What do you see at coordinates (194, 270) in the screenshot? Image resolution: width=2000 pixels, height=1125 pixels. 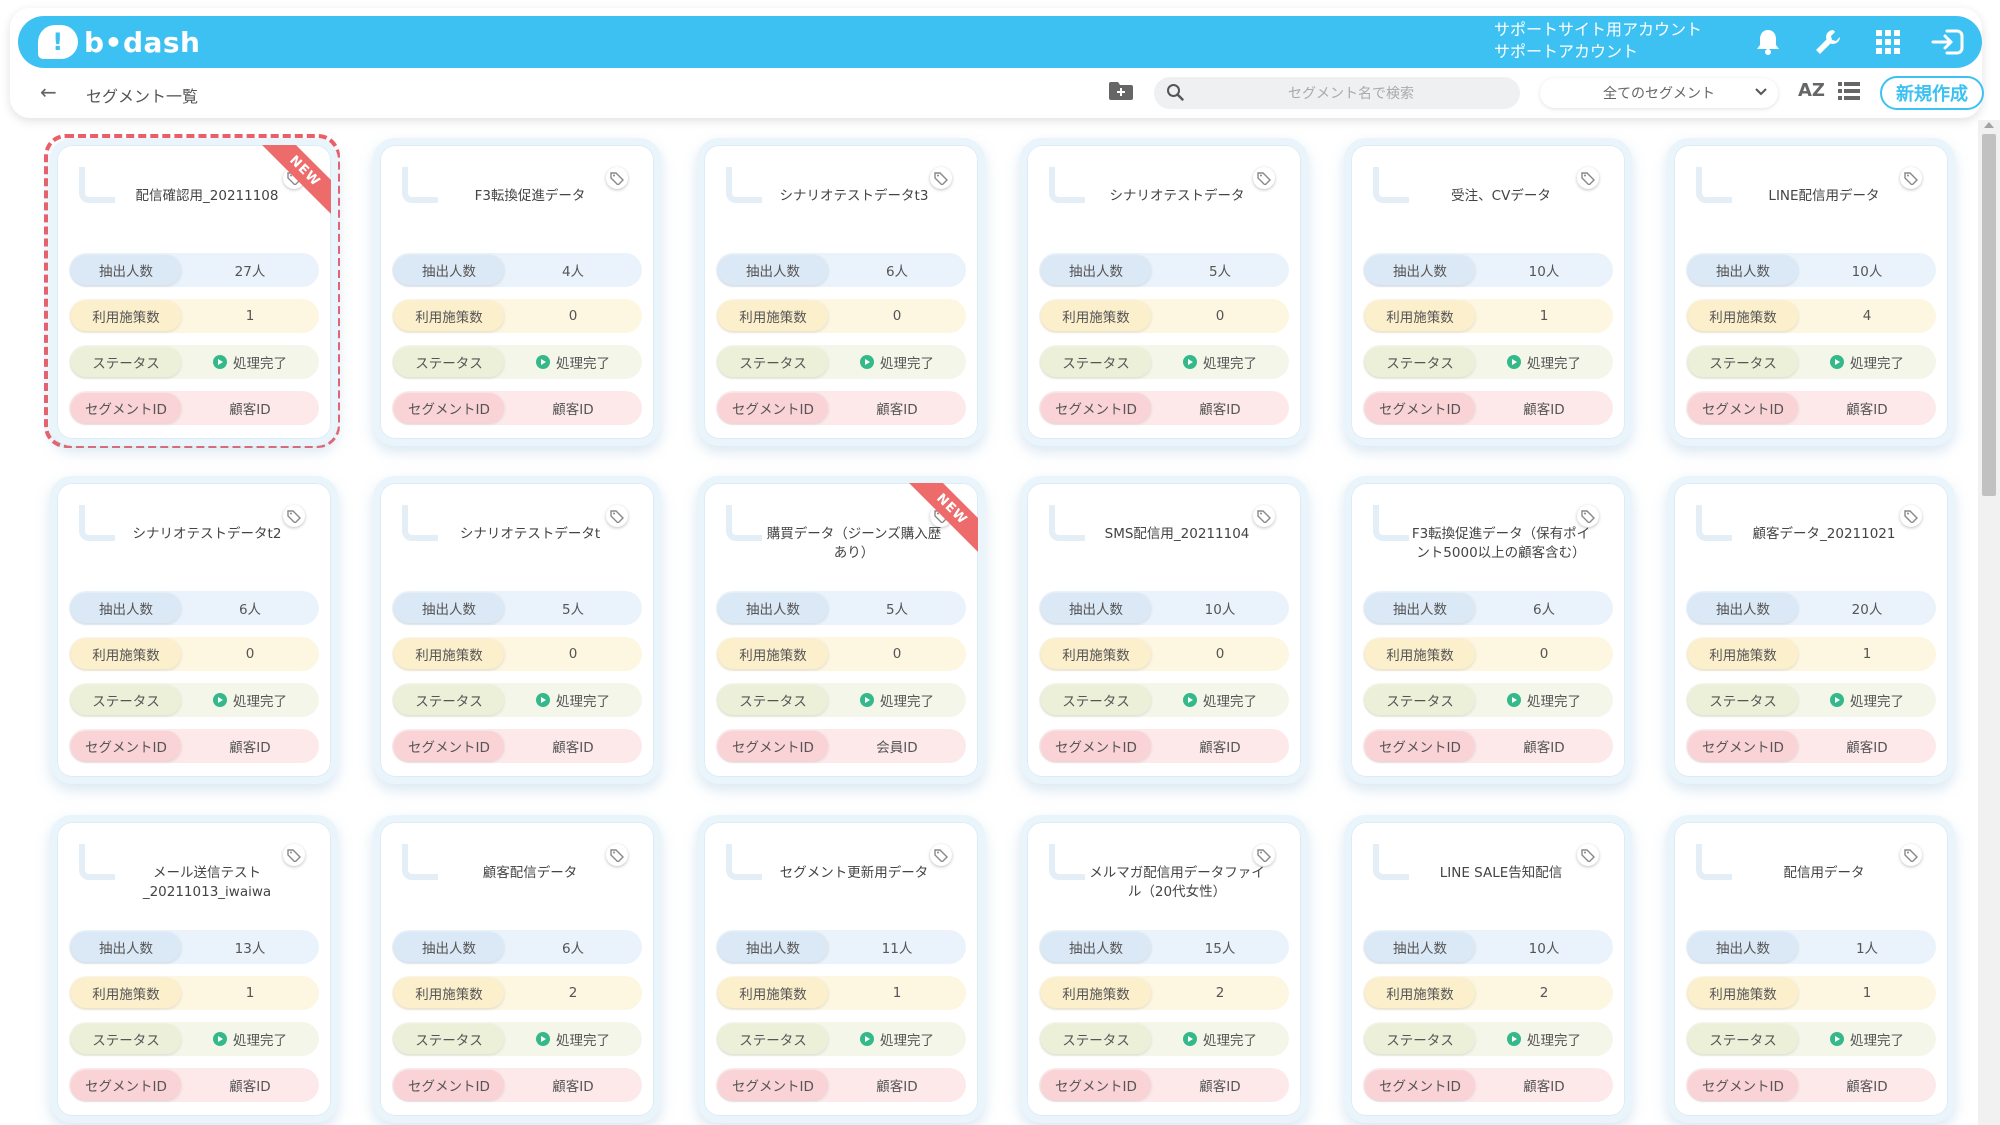 I see `extract-count-row: 抽出人数 27人` at bounding box center [194, 270].